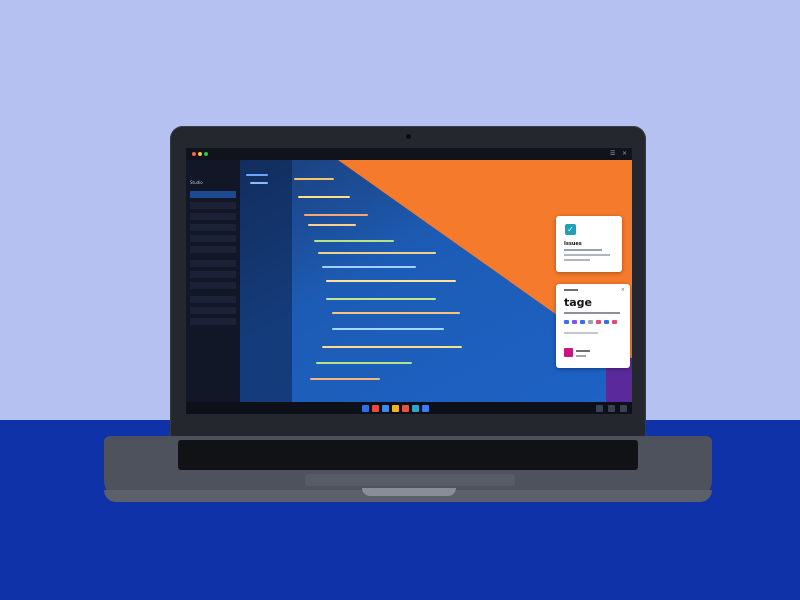 The image size is (800, 600). I want to click on sidebar-item-active, so click(213, 194).